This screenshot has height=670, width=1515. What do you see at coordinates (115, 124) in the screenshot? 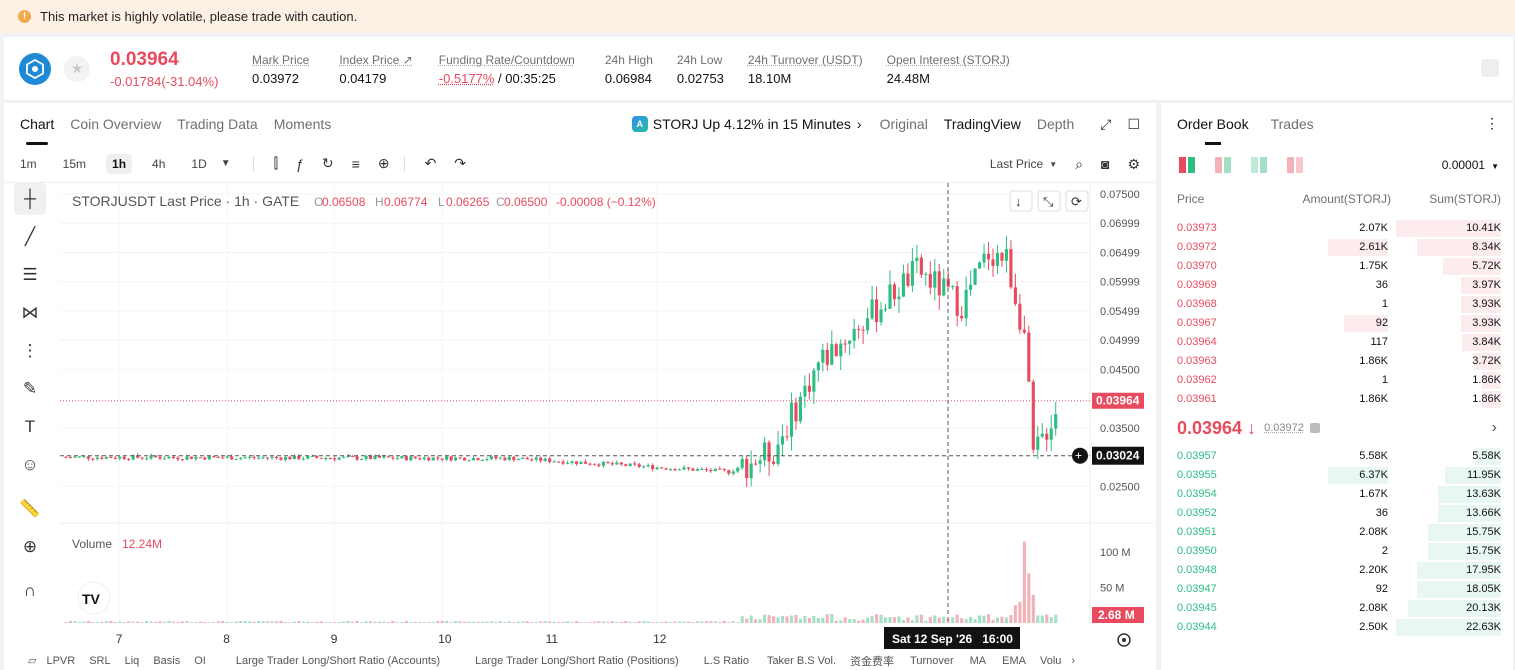
I see `tab-coin-overview: Coin Overview` at bounding box center [115, 124].